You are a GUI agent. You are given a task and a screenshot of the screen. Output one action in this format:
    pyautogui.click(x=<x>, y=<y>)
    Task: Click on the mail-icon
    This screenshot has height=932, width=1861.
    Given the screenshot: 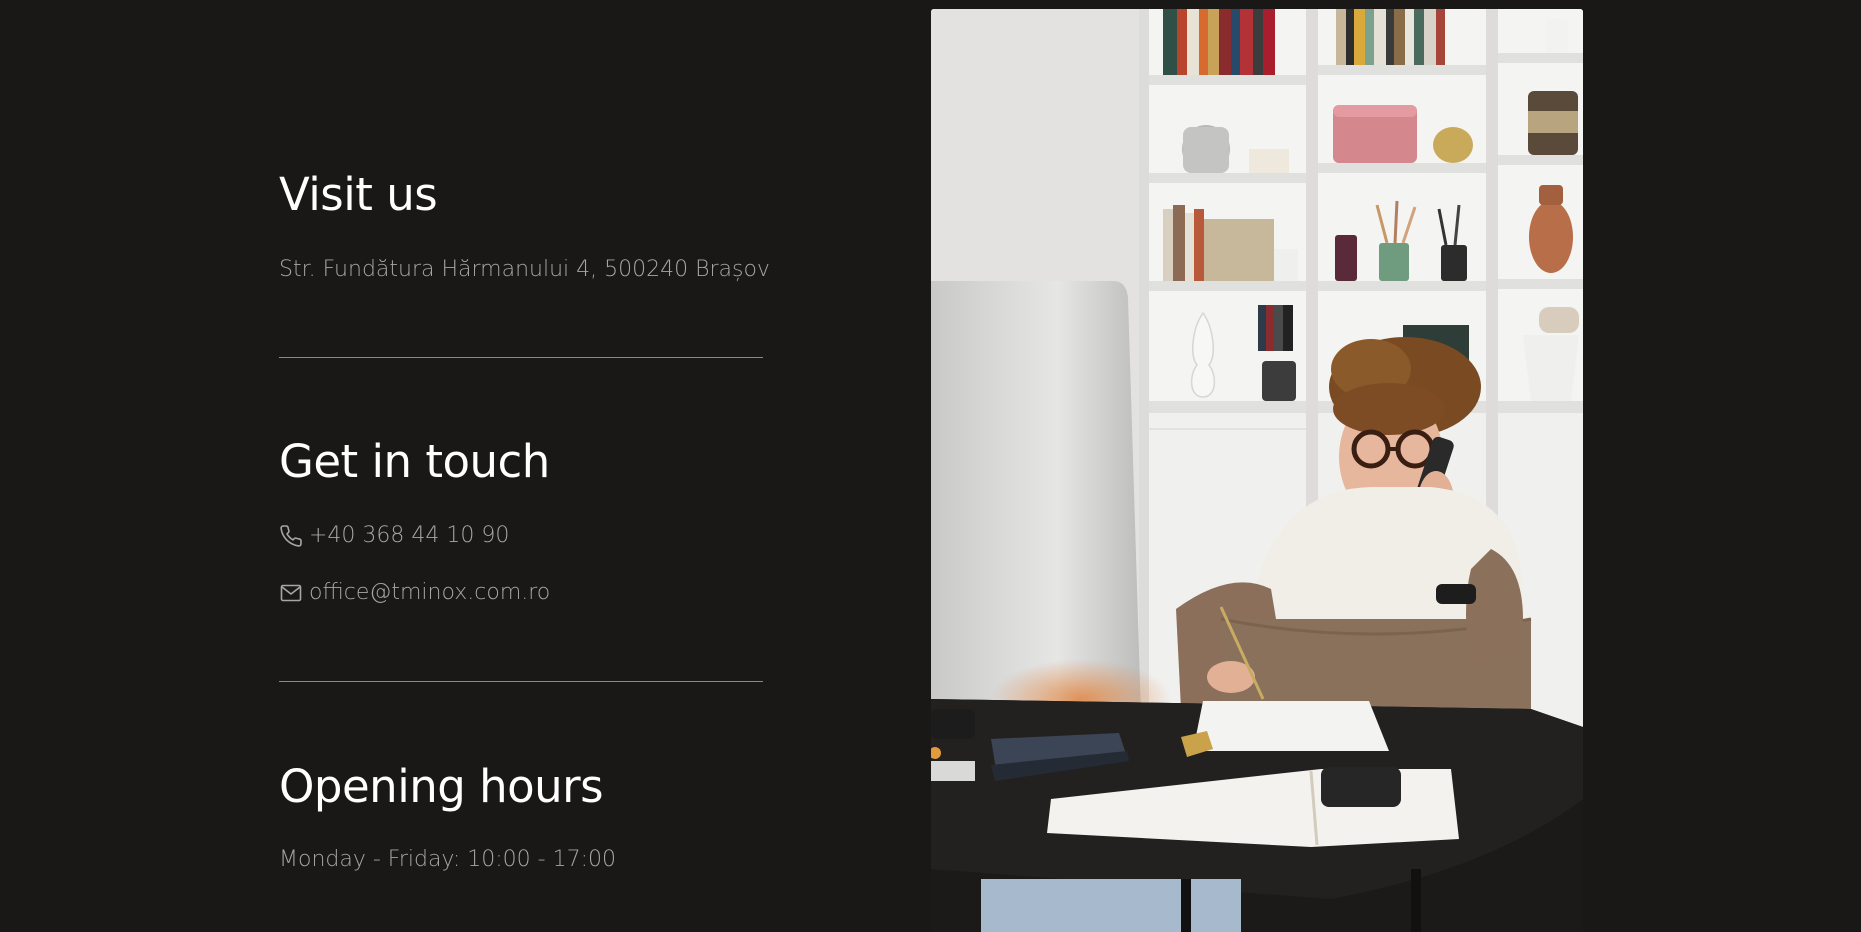 What is the action you would take?
    pyautogui.click(x=291, y=593)
    